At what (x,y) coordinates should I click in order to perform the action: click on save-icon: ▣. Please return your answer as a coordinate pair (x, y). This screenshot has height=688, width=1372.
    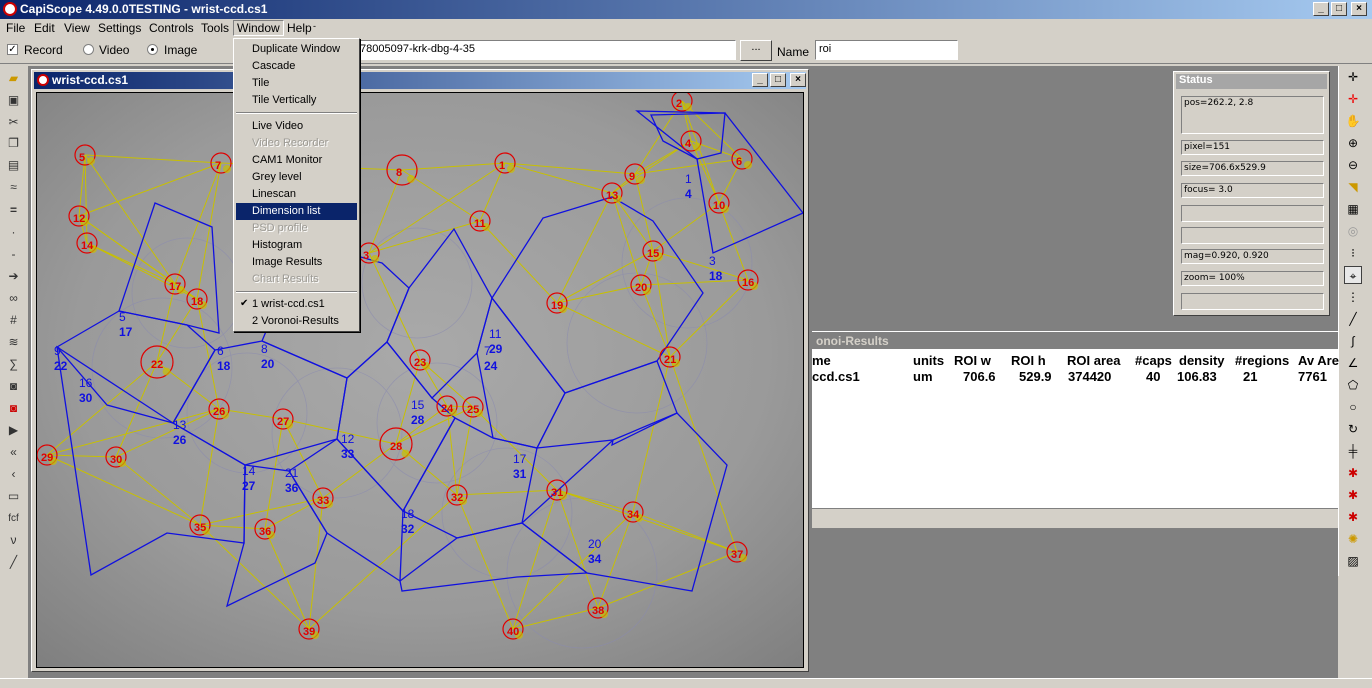
    Looking at the image, I should click on (13, 100).